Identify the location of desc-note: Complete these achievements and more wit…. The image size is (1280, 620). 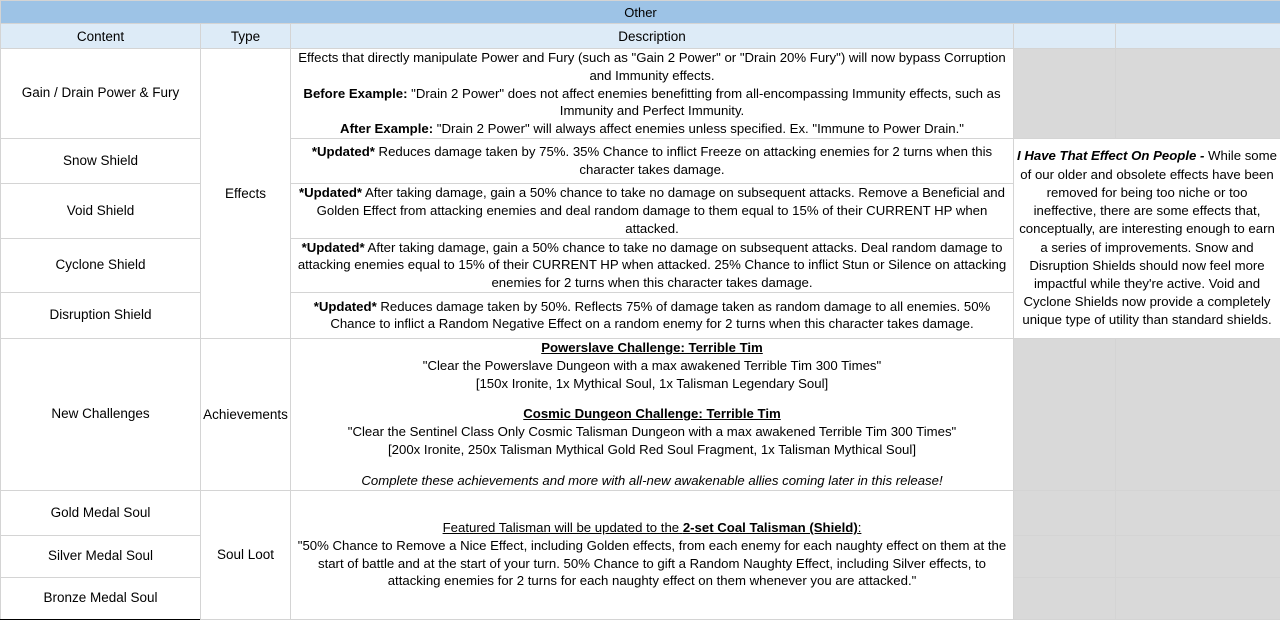
(652, 481).